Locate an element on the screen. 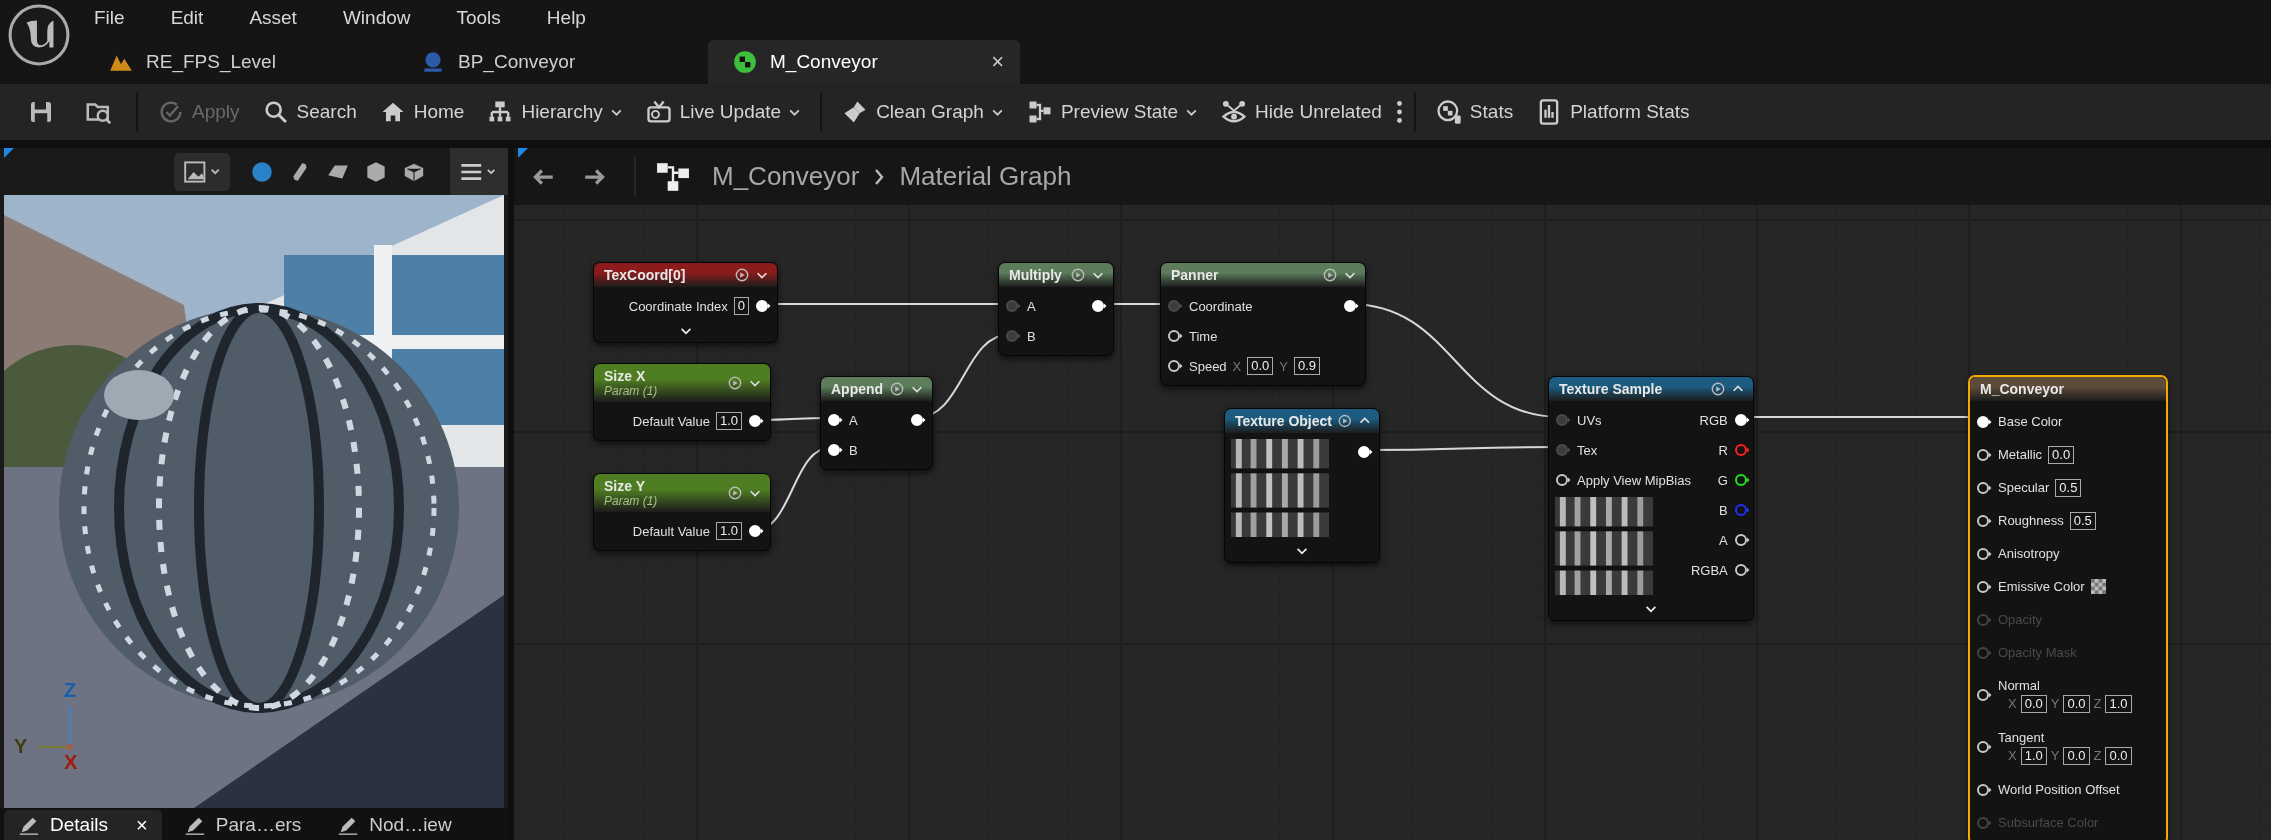 This screenshot has height=840, width=2271. pin-label: A is located at coordinates (853, 420).